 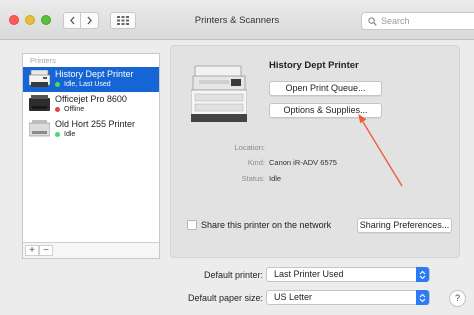 What do you see at coordinates (372, 21) in the screenshot?
I see `search-icon` at bounding box center [372, 21].